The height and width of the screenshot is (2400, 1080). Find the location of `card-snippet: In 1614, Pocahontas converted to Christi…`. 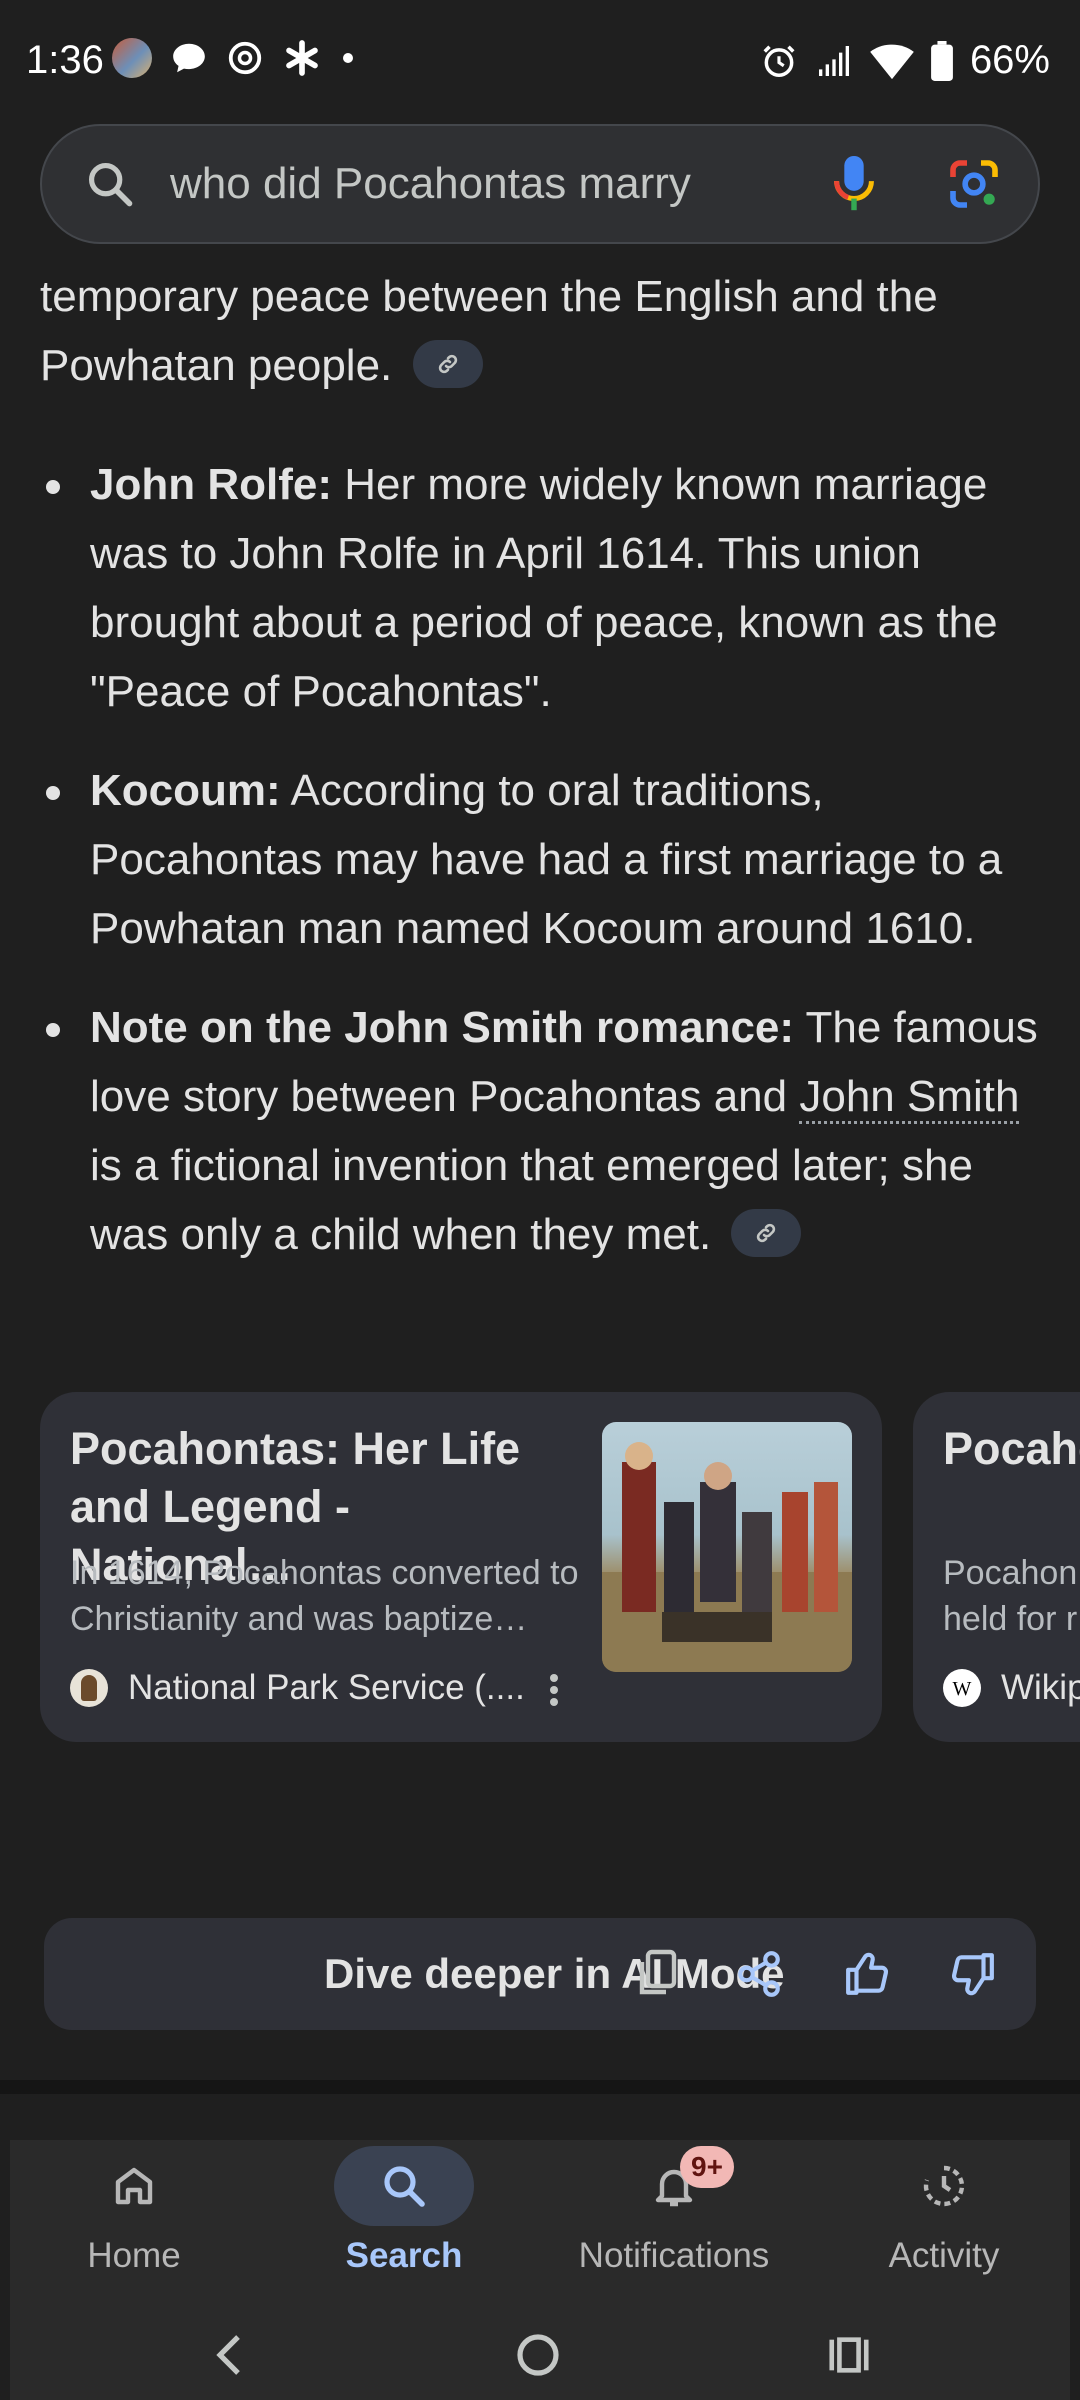

card-snippet: In 1614, Pocahontas converted to Christi… is located at coordinates (324, 1596).